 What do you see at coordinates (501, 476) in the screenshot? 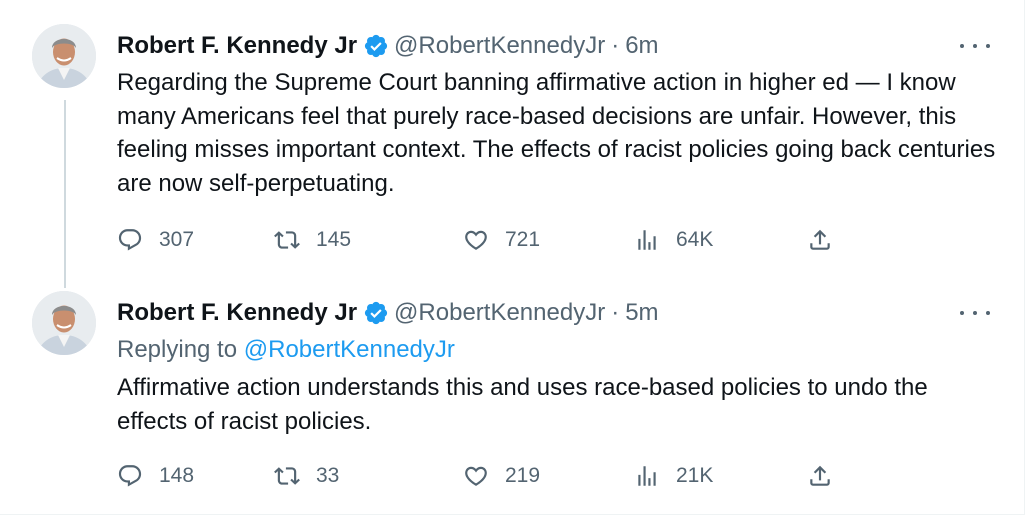
I see `like-button: 219` at bounding box center [501, 476].